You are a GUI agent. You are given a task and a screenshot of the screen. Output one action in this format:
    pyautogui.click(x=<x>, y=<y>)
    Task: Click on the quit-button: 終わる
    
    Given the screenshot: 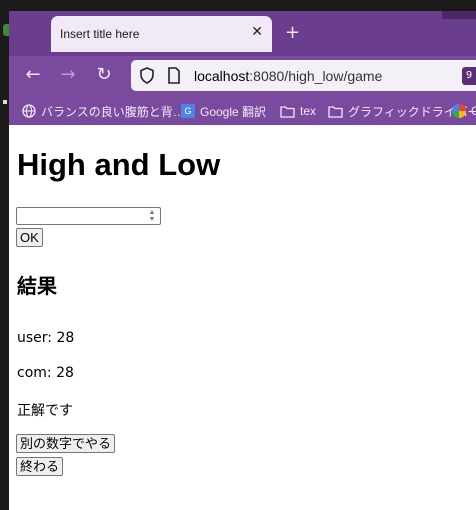 What is the action you would take?
    pyautogui.click(x=40, y=466)
    